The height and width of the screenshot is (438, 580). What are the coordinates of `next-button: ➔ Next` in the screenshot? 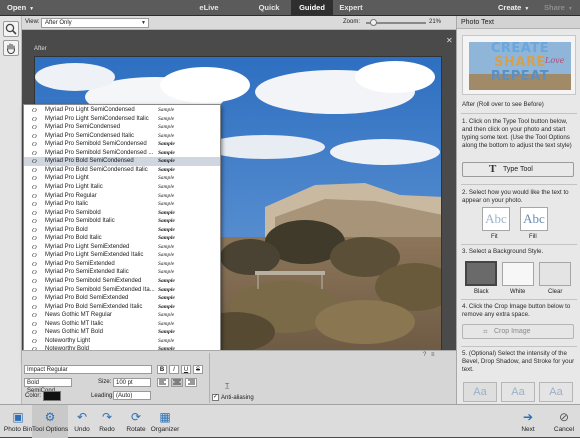 It's located at (528, 421).